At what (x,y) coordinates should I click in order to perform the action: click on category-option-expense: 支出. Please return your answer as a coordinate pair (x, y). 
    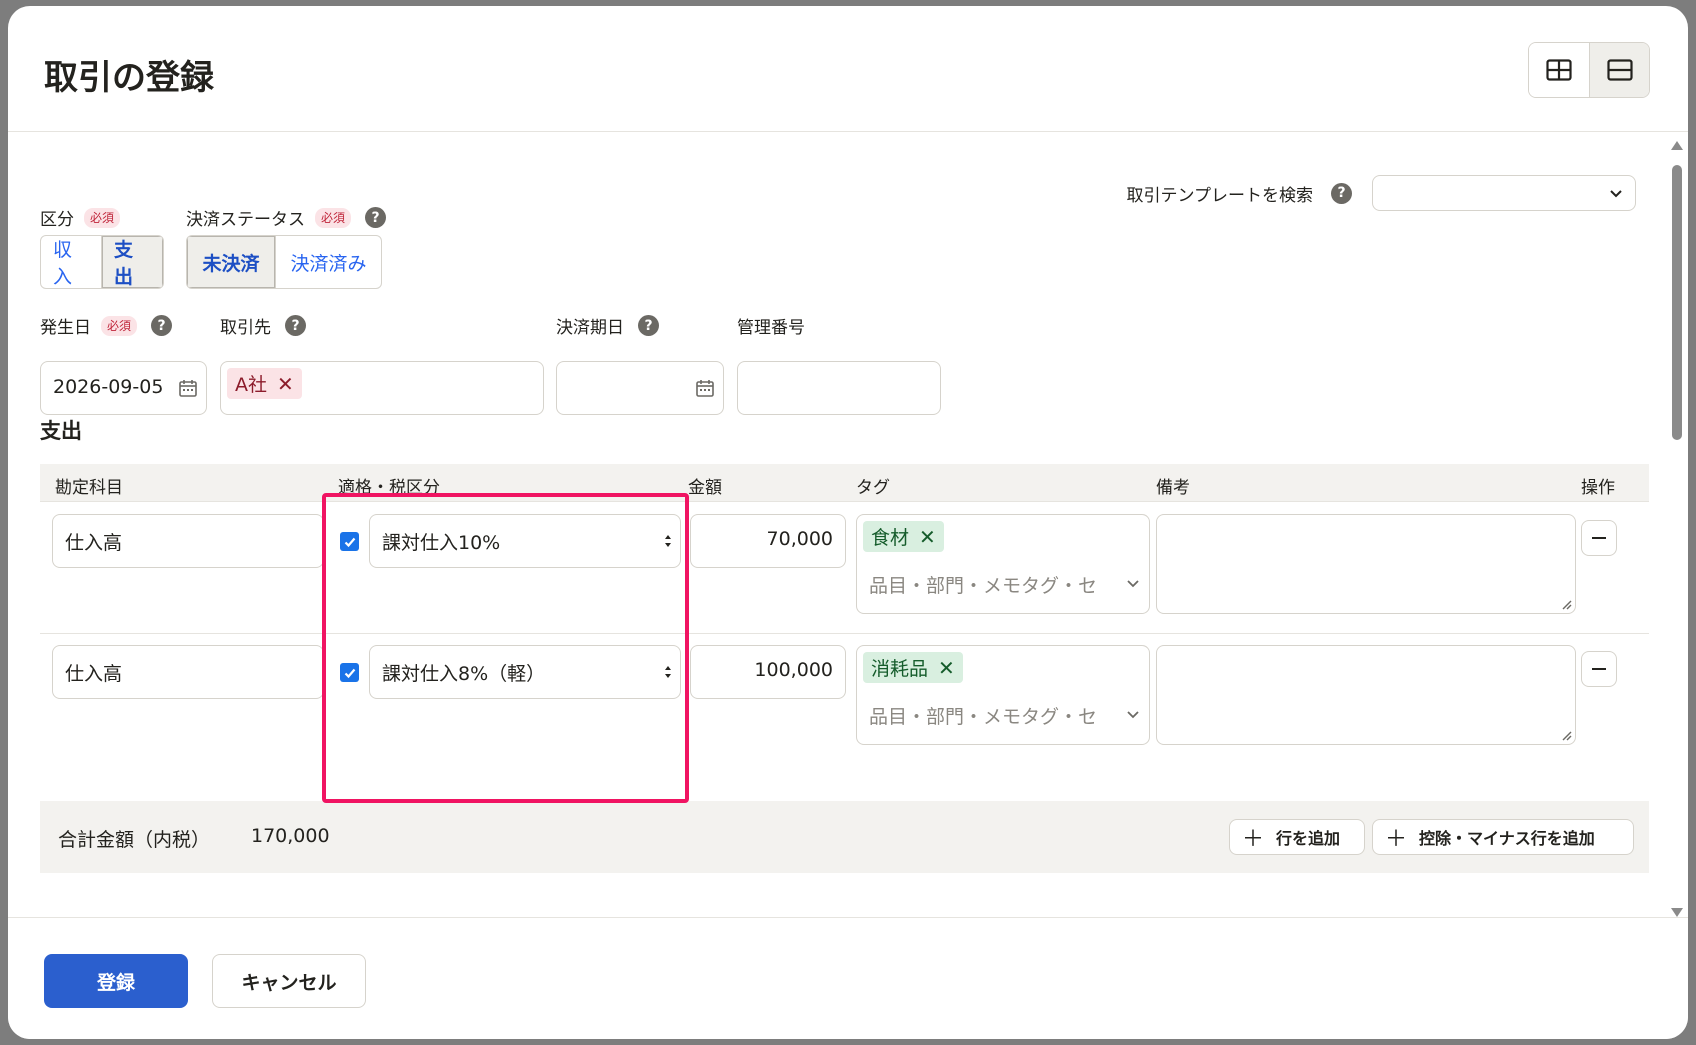
    Looking at the image, I should click on (132, 262).